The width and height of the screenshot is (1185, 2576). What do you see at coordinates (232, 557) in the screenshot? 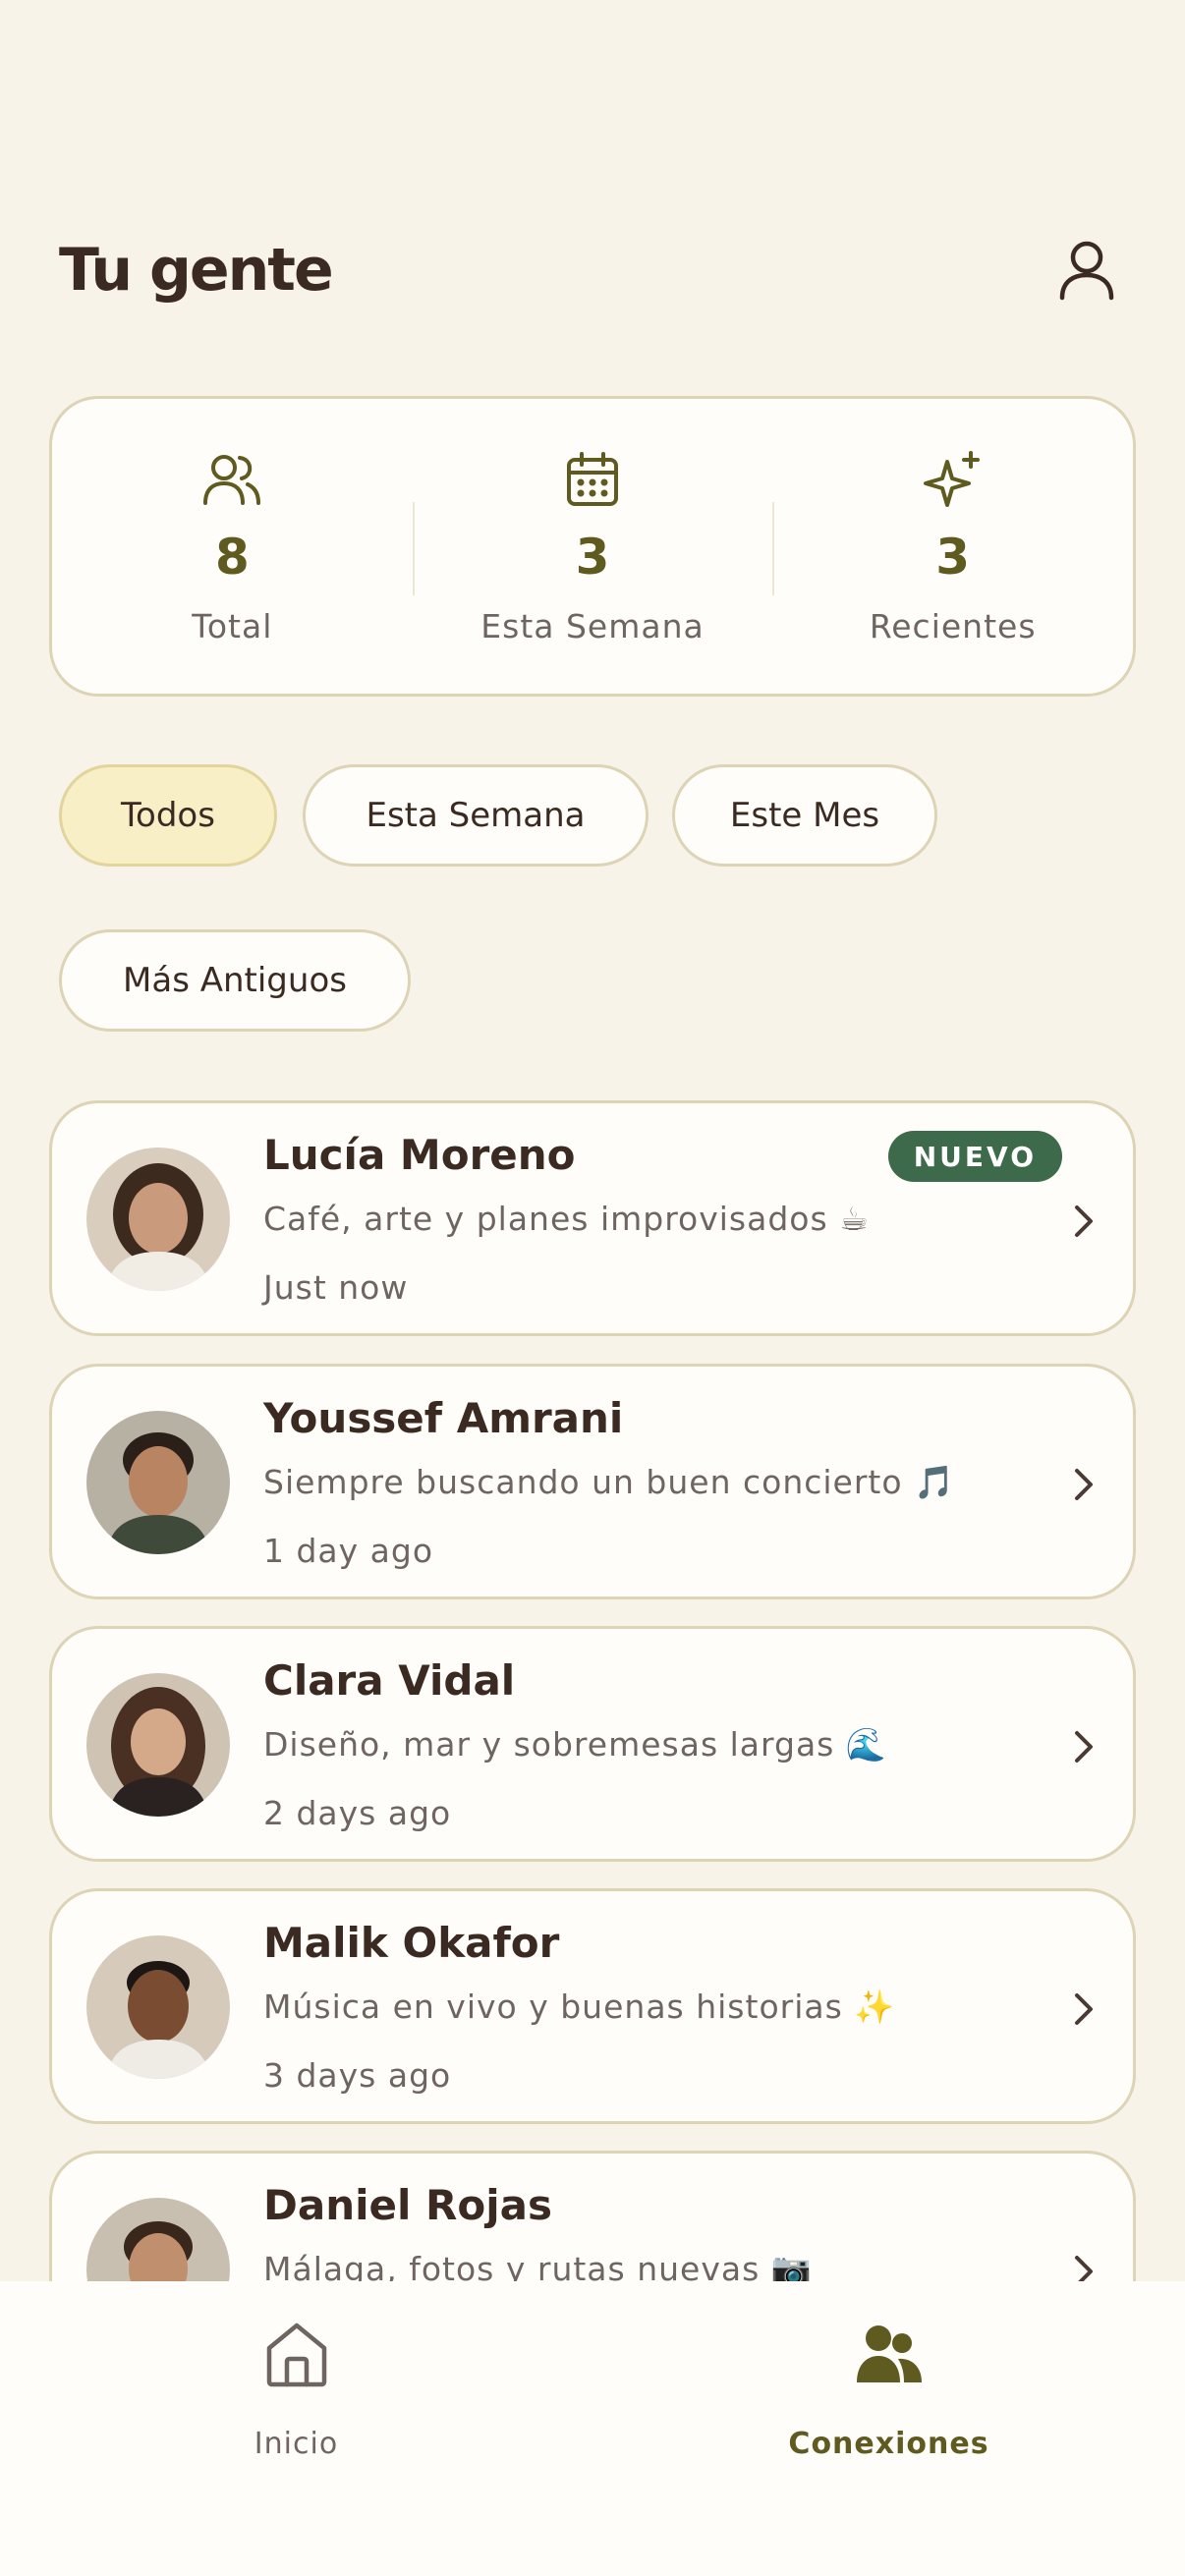
I see `stat-total-value: 8` at bounding box center [232, 557].